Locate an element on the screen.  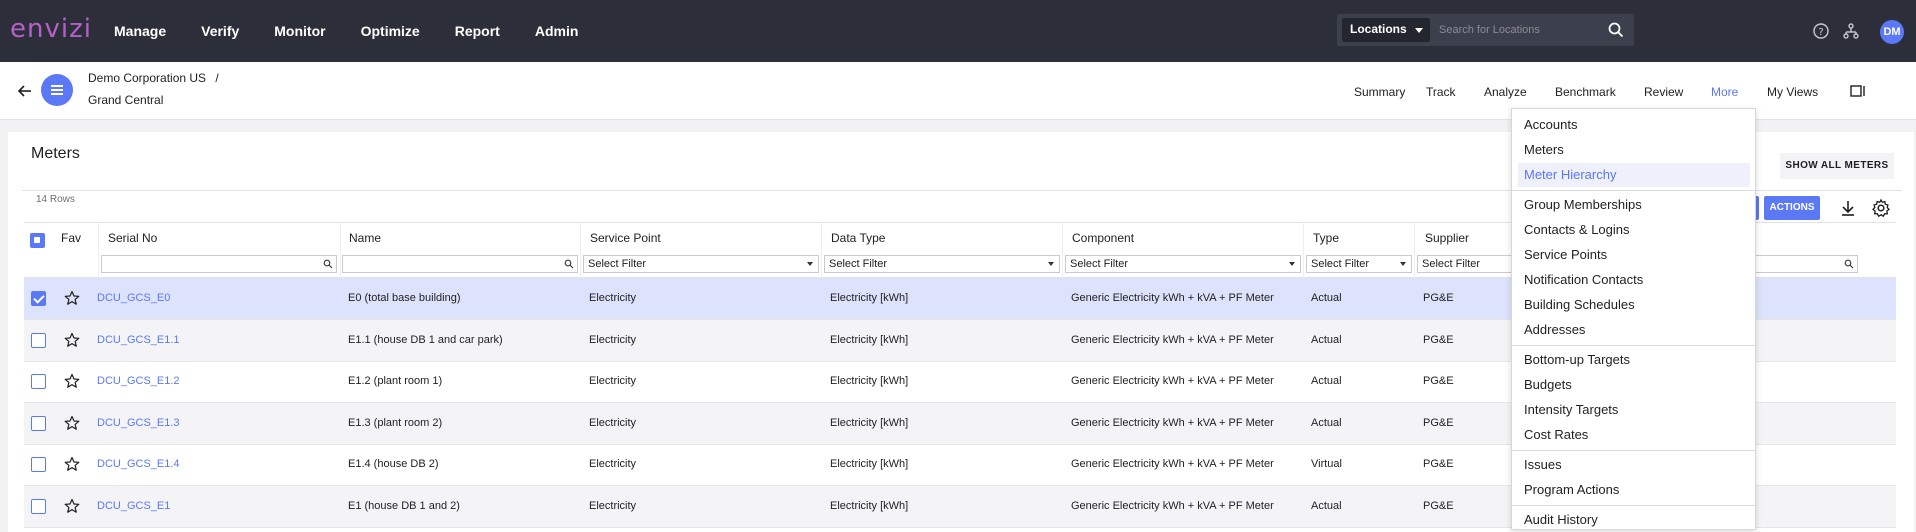
nav-report: Report is located at coordinates (477, 31).